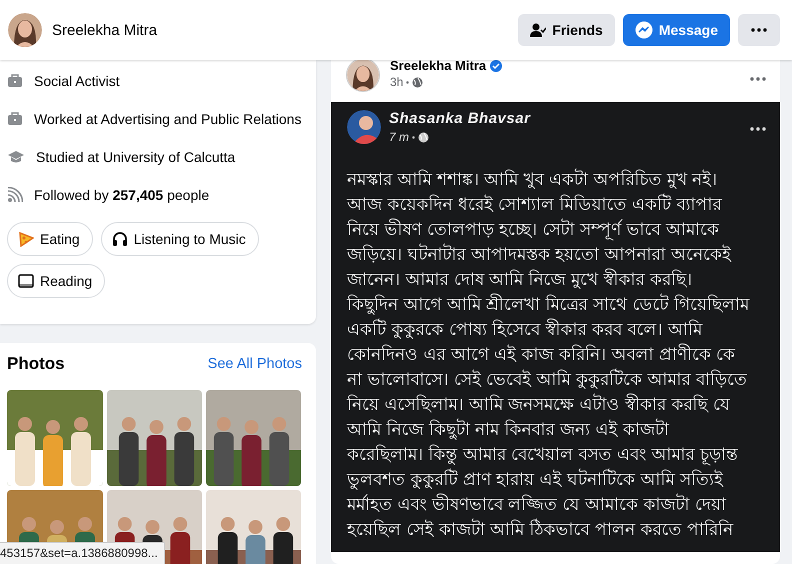 The width and height of the screenshot is (792, 564). What do you see at coordinates (539, 255) in the screenshot?
I see `post-text-line: জড়িয়ে। ঘটনাটার আপাদমস্তক হয়তো আপনারা অনেকেই` at bounding box center [539, 255].